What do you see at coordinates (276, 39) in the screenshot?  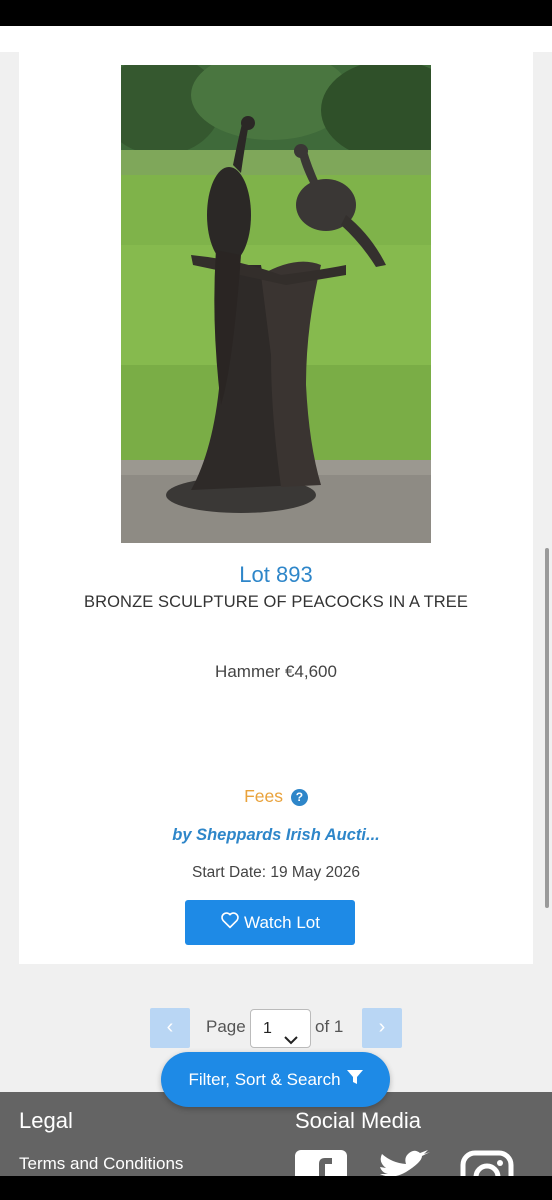 I see `previous-card-edge` at bounding box center [276, 39].